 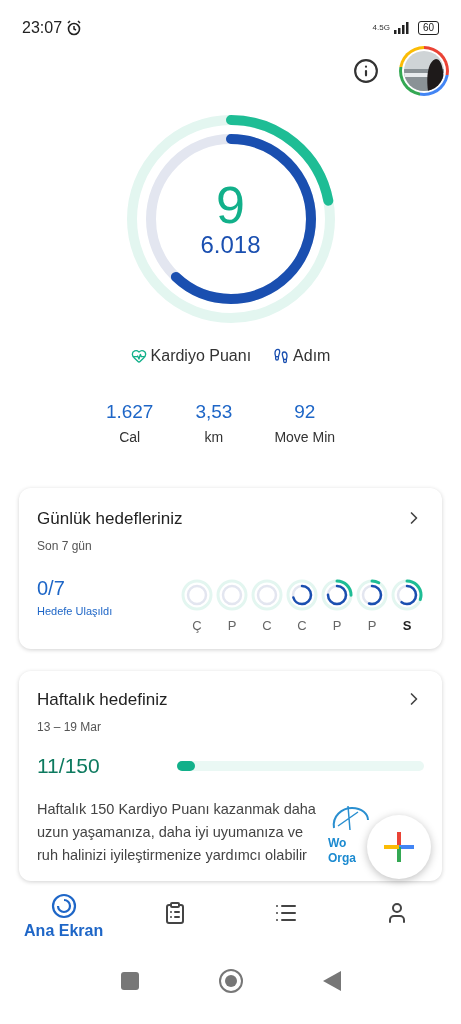 What do you see at coordinates (214, 412) in the screenshot?
I see `stat-value: 3,53` at bounding box center [214, 412].